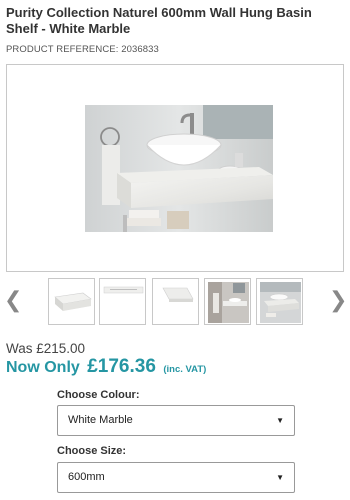 The height and width of the screenshot is (500, 350). I want to click on thumbnail-carousel: ❮ ❯, so click(175, 302).